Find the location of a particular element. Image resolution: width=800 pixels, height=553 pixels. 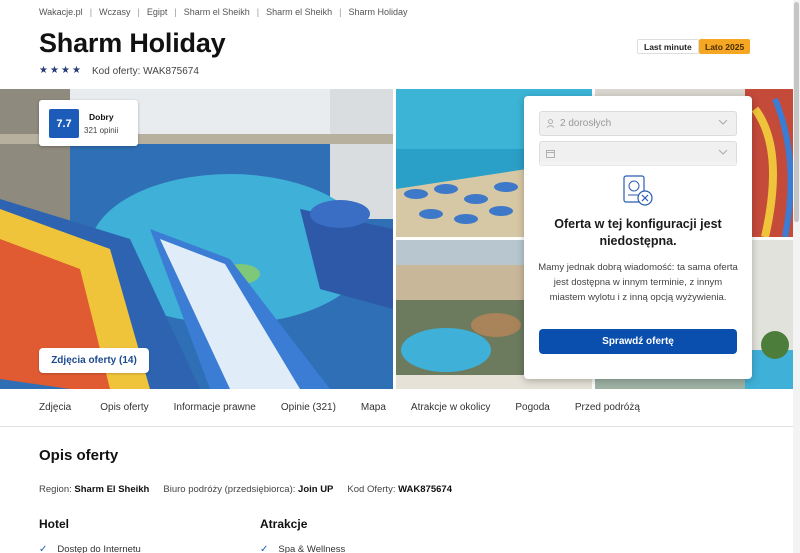

agency-value: Join UP is located at coordinates (316, 489).